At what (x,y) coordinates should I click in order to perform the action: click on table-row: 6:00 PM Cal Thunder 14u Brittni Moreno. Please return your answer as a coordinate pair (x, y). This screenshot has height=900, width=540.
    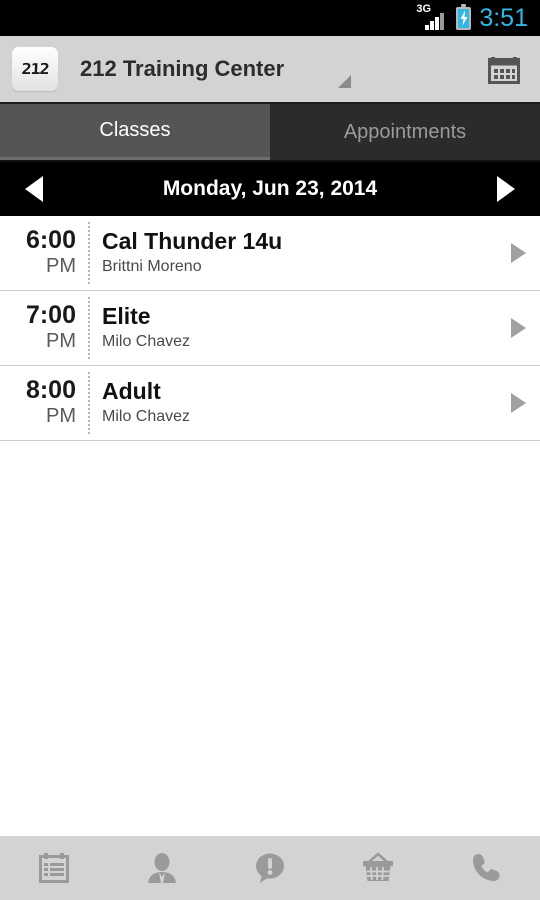
    Looking at the image, I should click on (270, 253).